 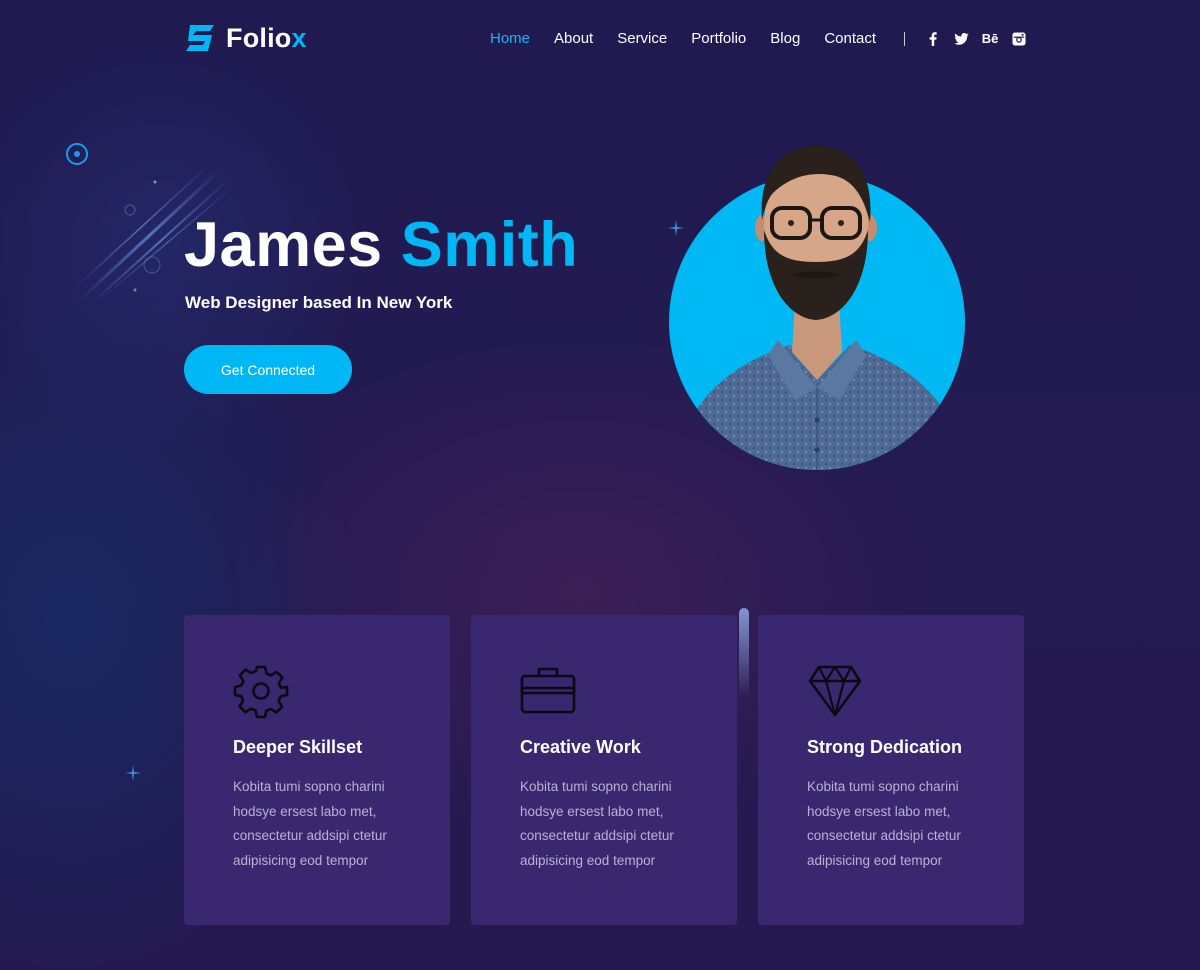 What do you see at coordinates (961, 39) in the screenshot?
I see `twitter-icon` at bounding box center [961, 39].